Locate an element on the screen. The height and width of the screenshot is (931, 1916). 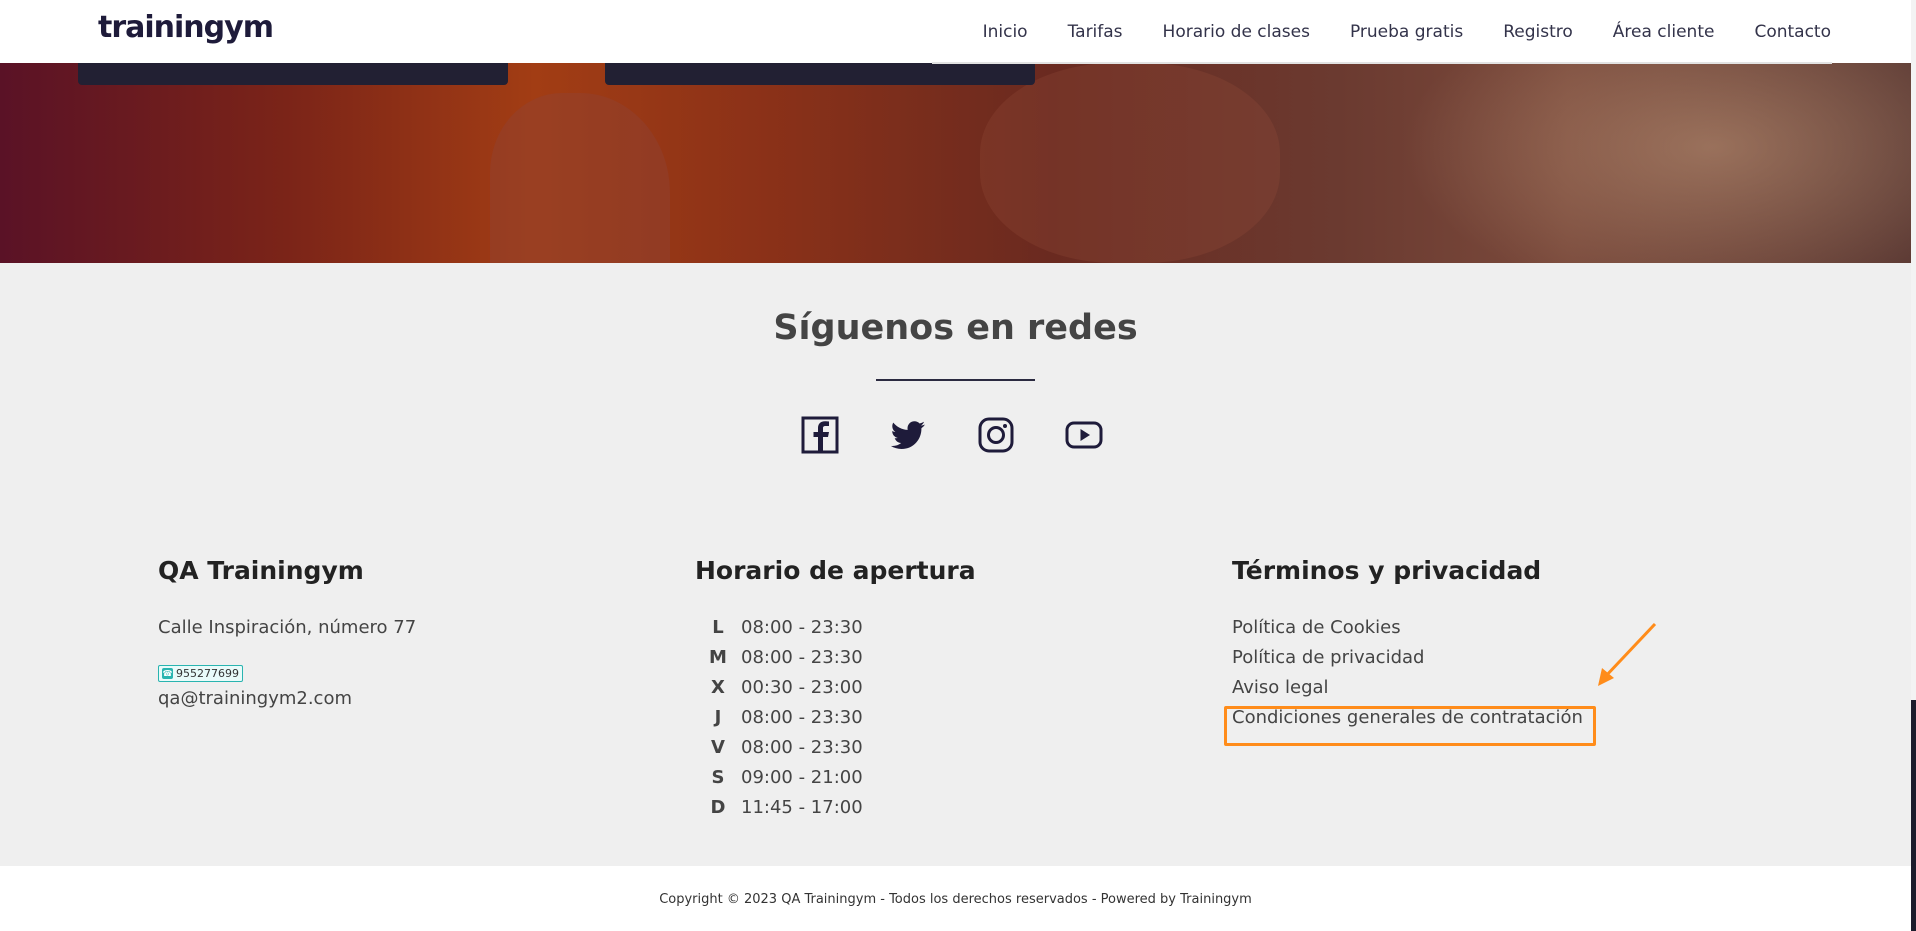
phone-icon: ☎ is located at coordinates (167, 673).